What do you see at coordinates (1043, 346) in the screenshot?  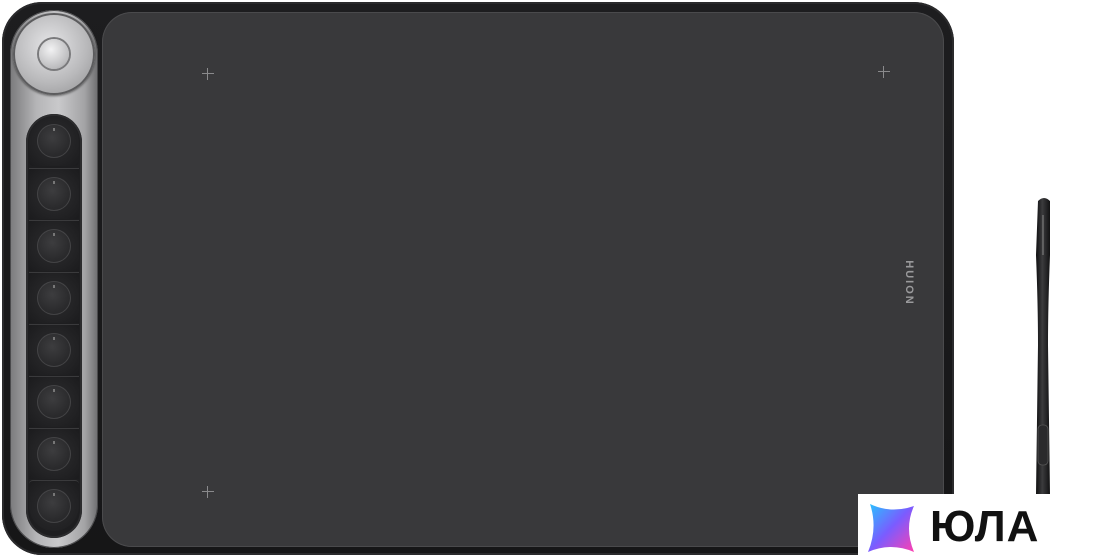 I see `stylus-pen-icon` at bounding box center [1043, 346].